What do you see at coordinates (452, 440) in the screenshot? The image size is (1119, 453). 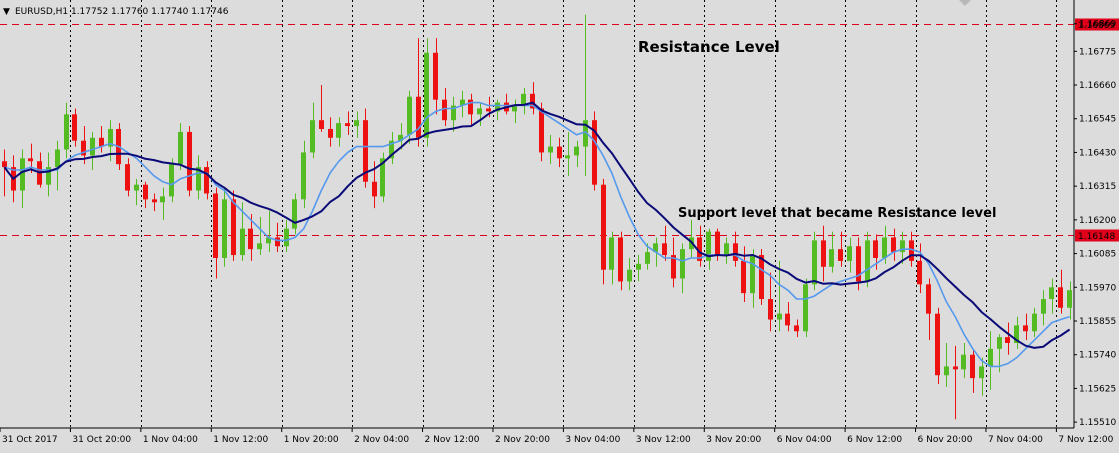 I see `x-tick-label: 2 Nov 12:00` at bounding box center [452, 440].